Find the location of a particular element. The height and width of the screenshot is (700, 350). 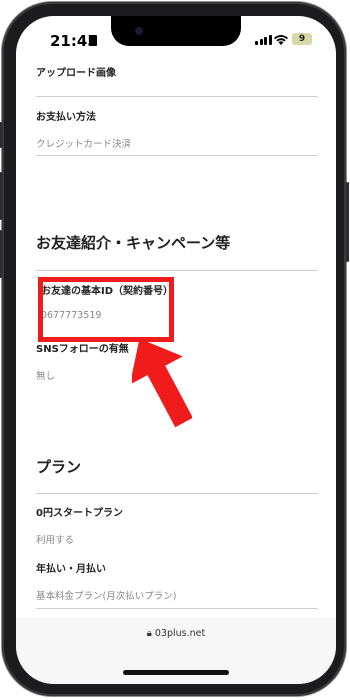

zero-yen-plan-value: 利用する is located at coordinates (55, 539).